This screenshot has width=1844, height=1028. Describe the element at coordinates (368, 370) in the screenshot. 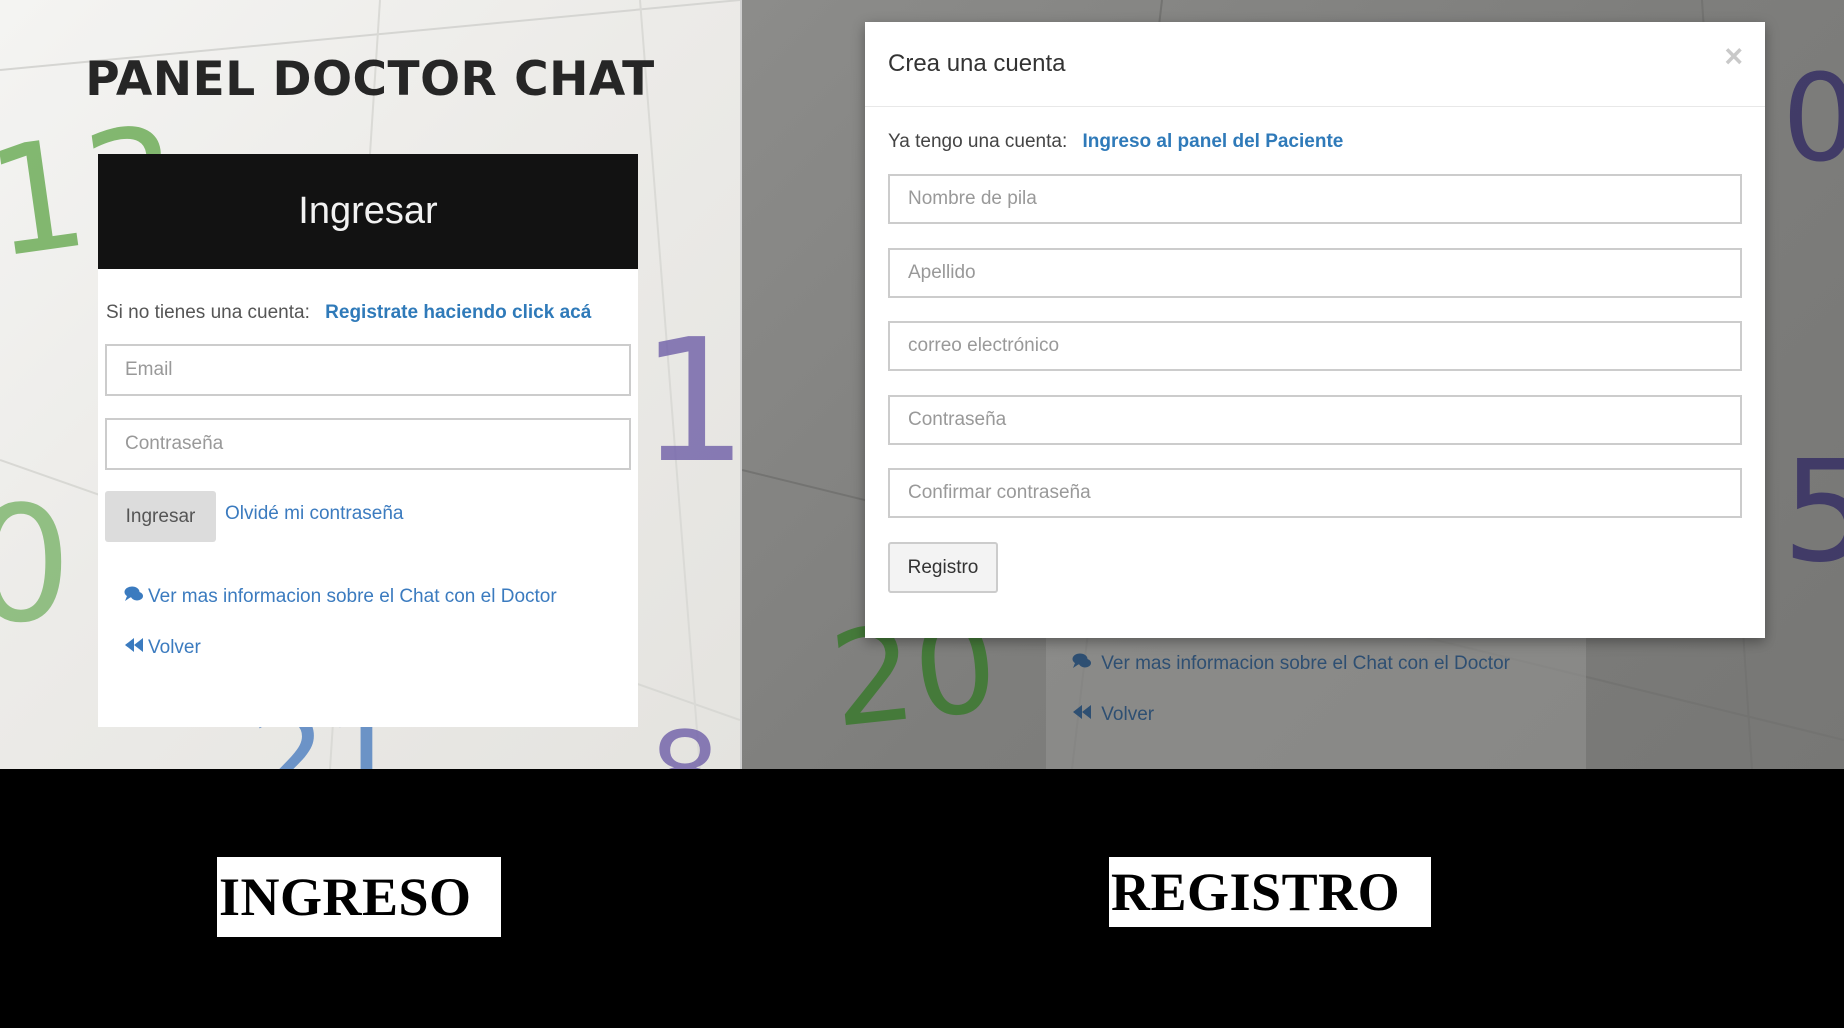

I see `email-input: Email` at that location.